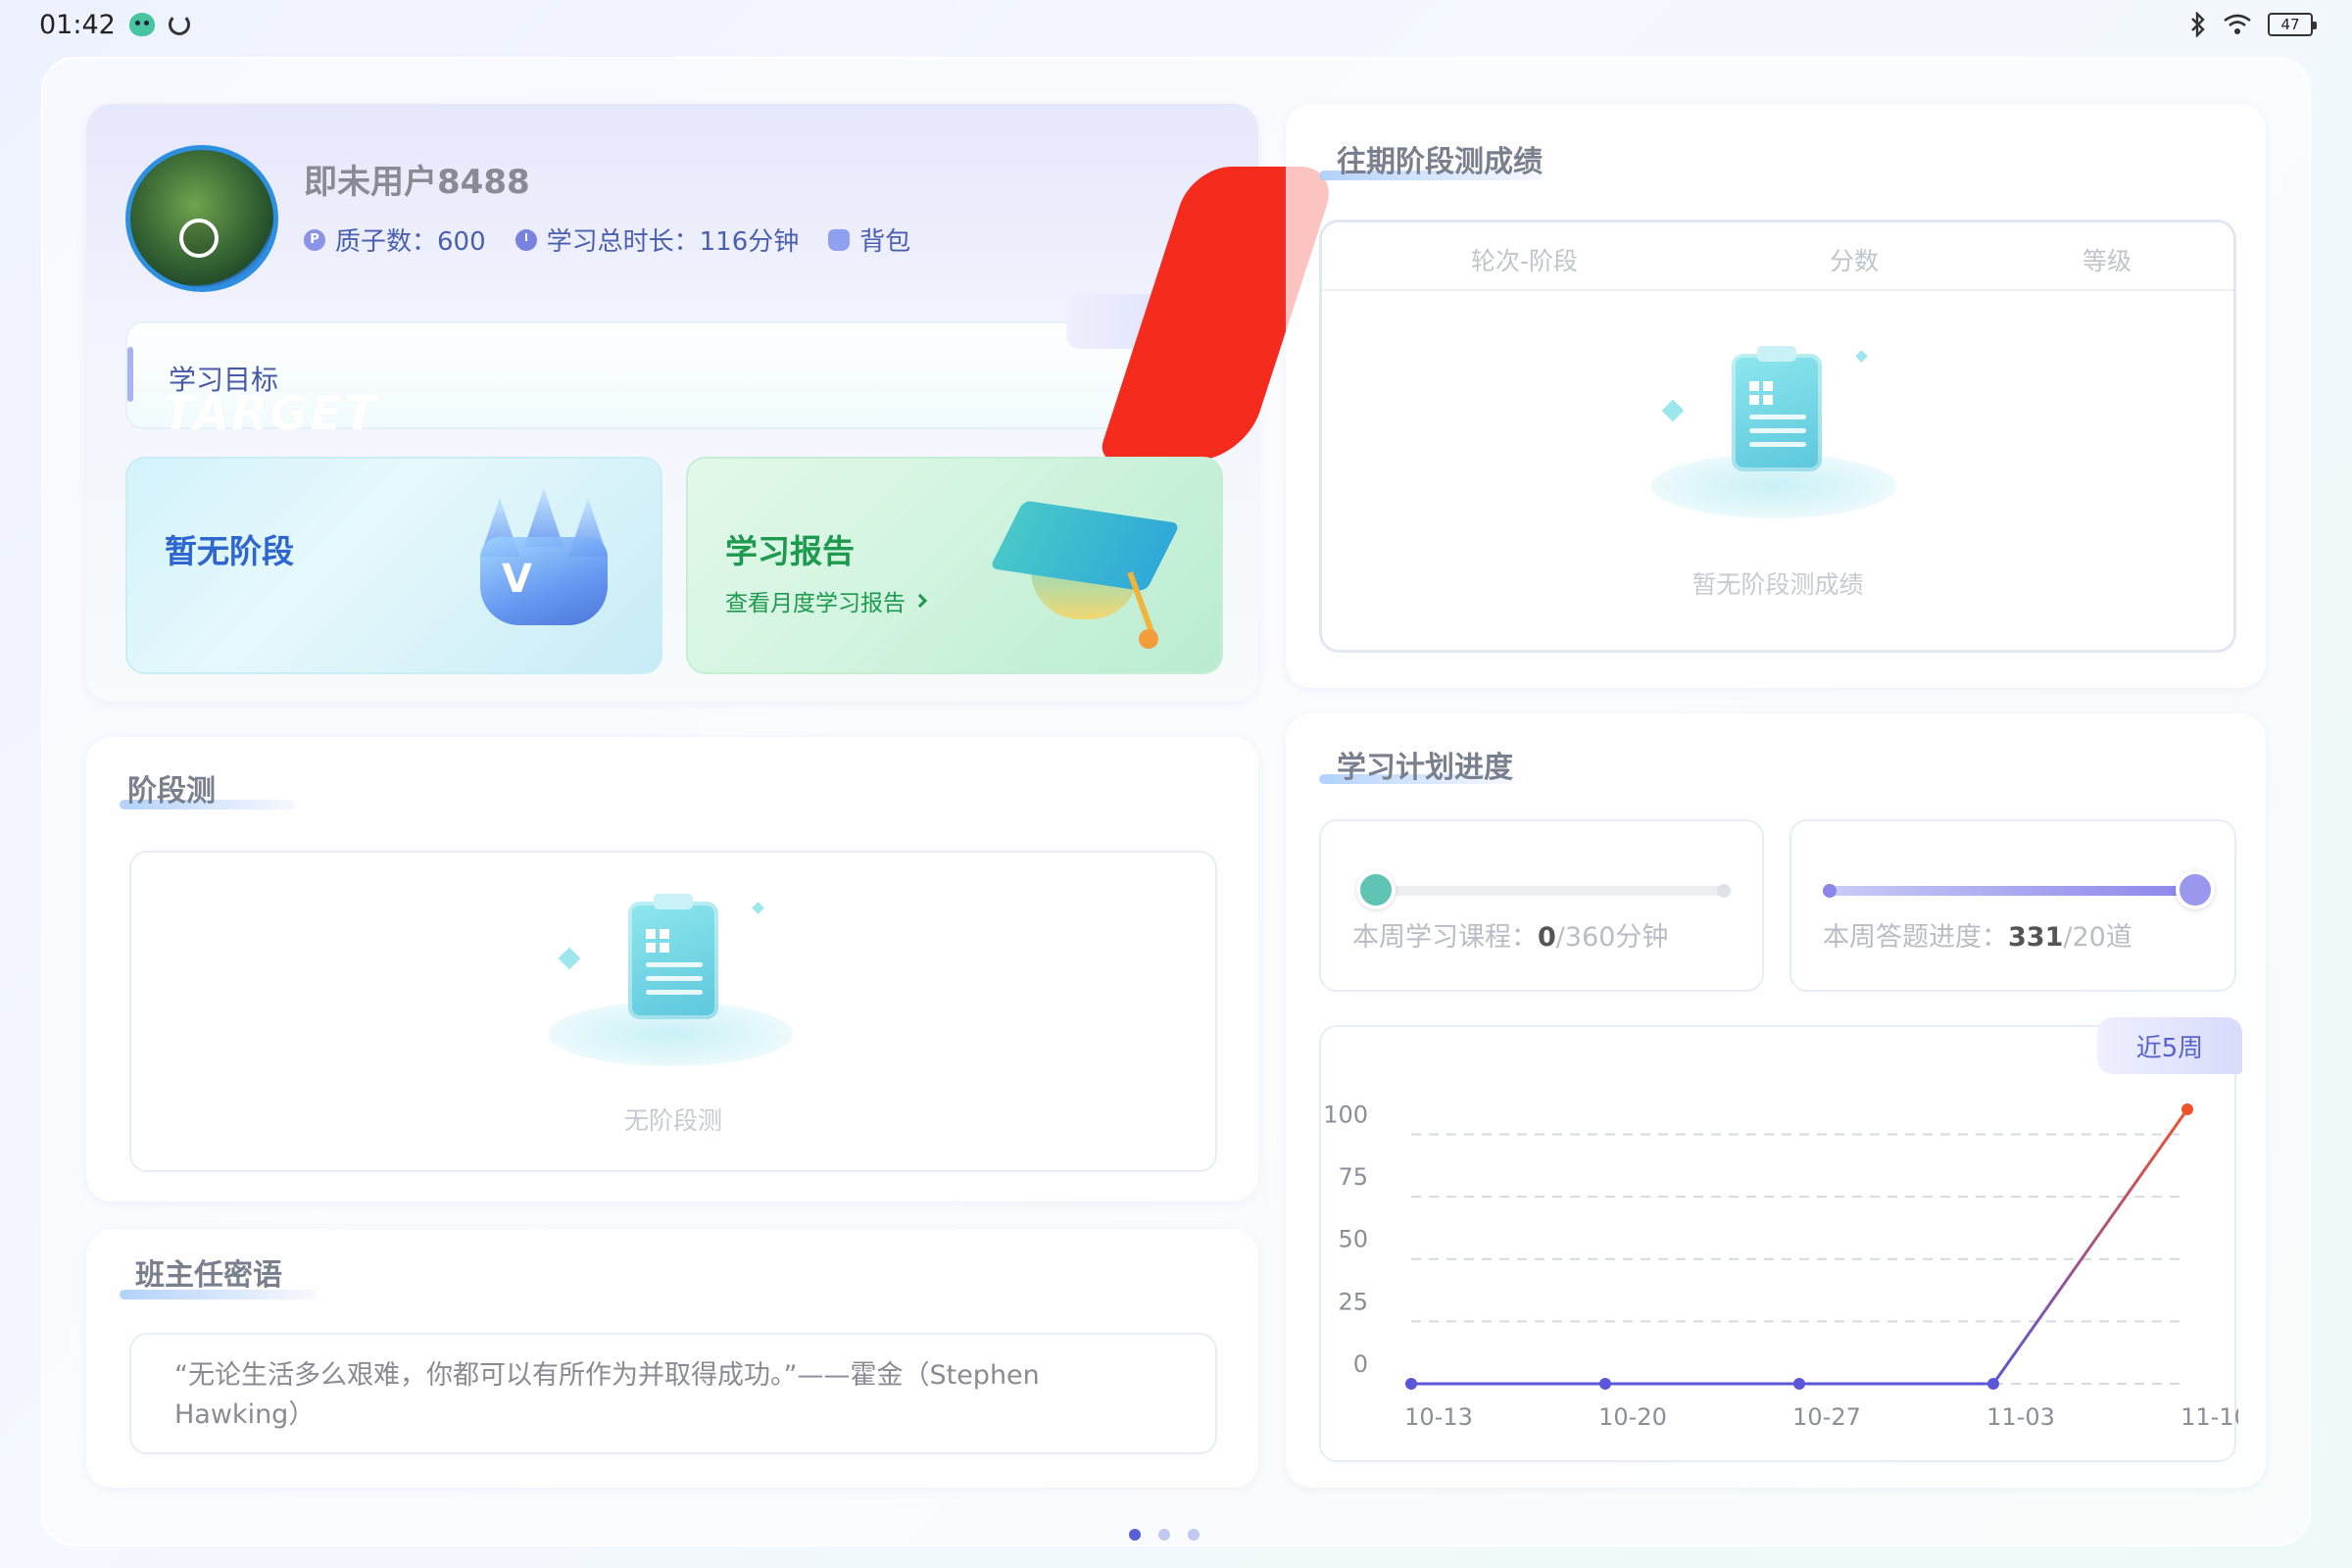 The height and width of the screenshot is (1568, 2352). Describe the element at coordinates (954, 565) in the screenshot. I see `report-tile: 学习报告 查看月度学习报告` at that location.